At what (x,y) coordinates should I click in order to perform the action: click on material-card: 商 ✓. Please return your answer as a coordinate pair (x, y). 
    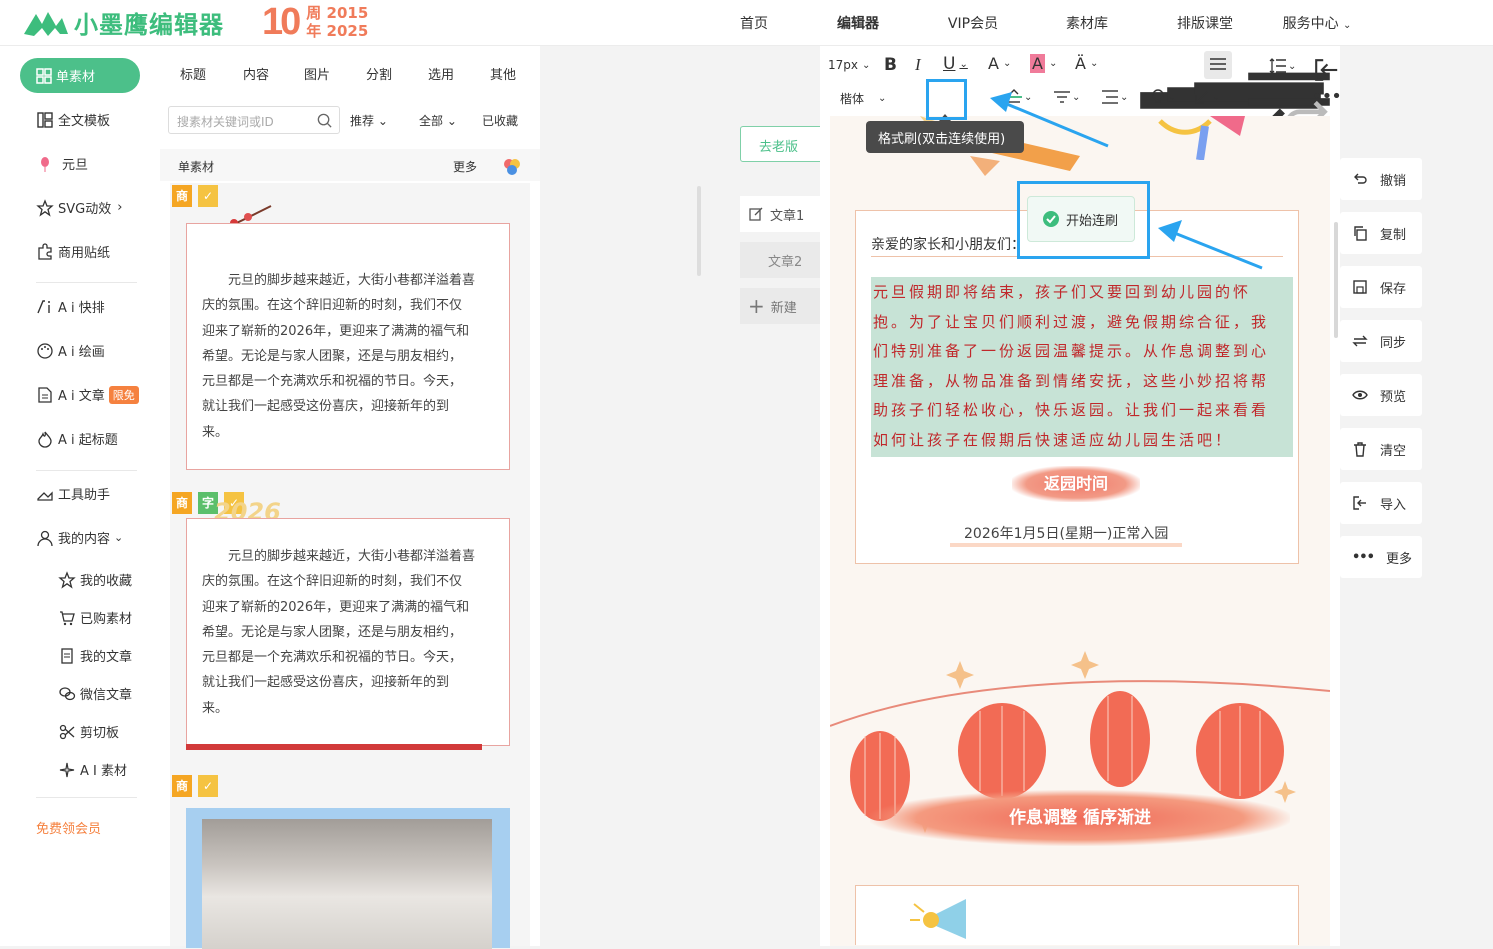
    Looking at the image, I should click on (350, 861).